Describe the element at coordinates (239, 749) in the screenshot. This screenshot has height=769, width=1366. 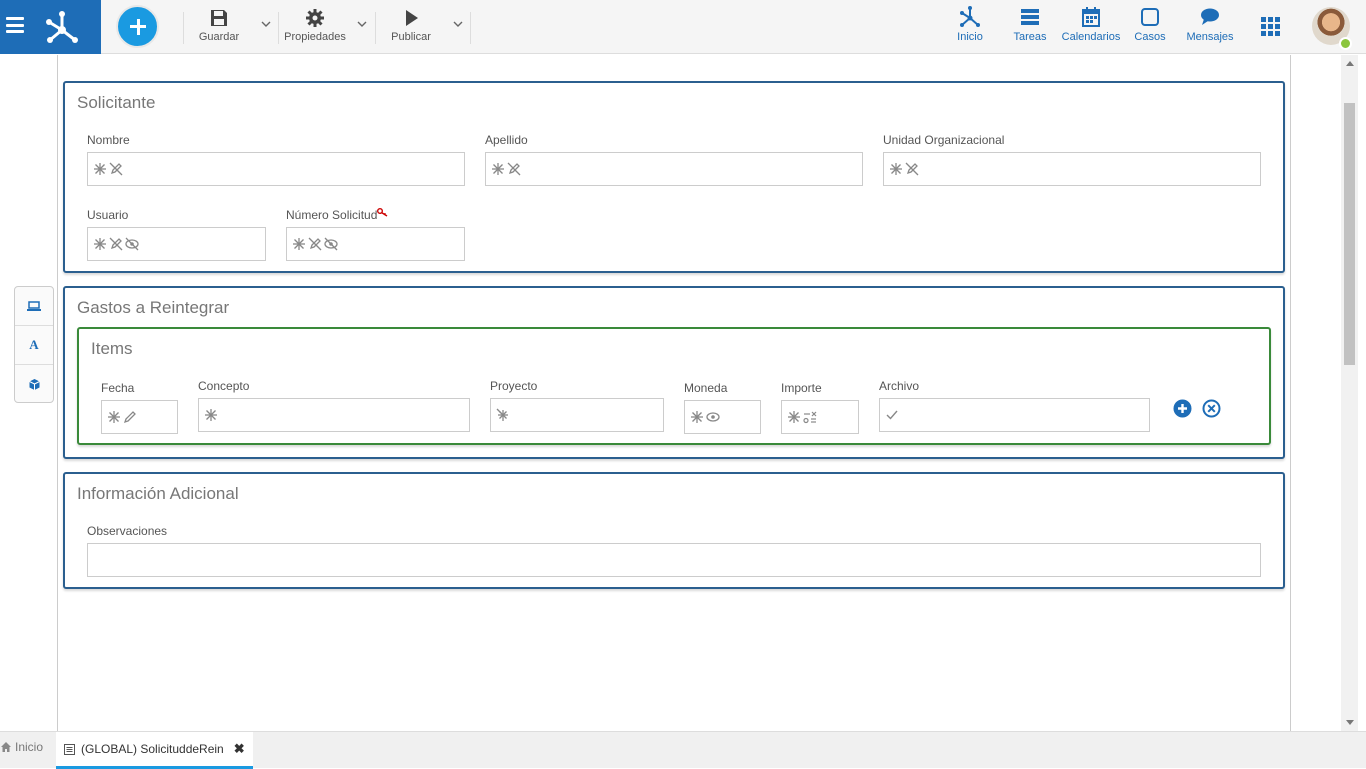
I see `close-icon: ✖` at that location.